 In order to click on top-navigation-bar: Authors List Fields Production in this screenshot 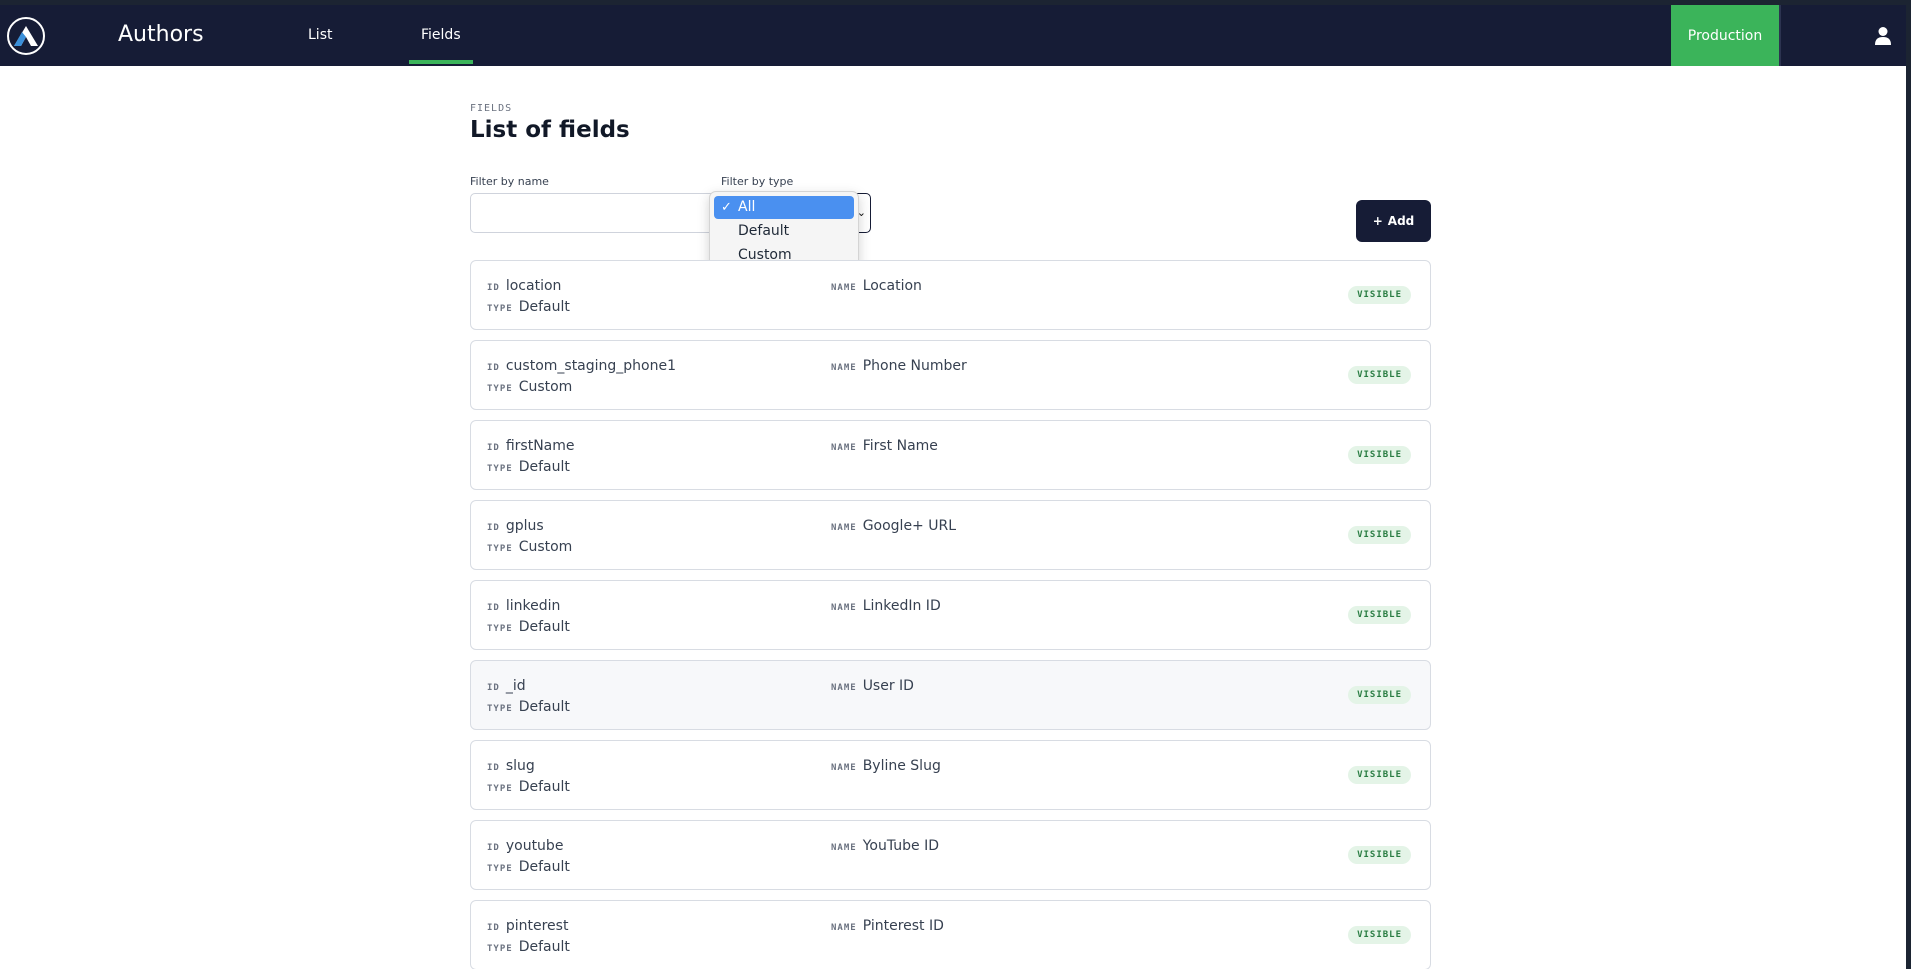, I will do `click(953, 35)`.